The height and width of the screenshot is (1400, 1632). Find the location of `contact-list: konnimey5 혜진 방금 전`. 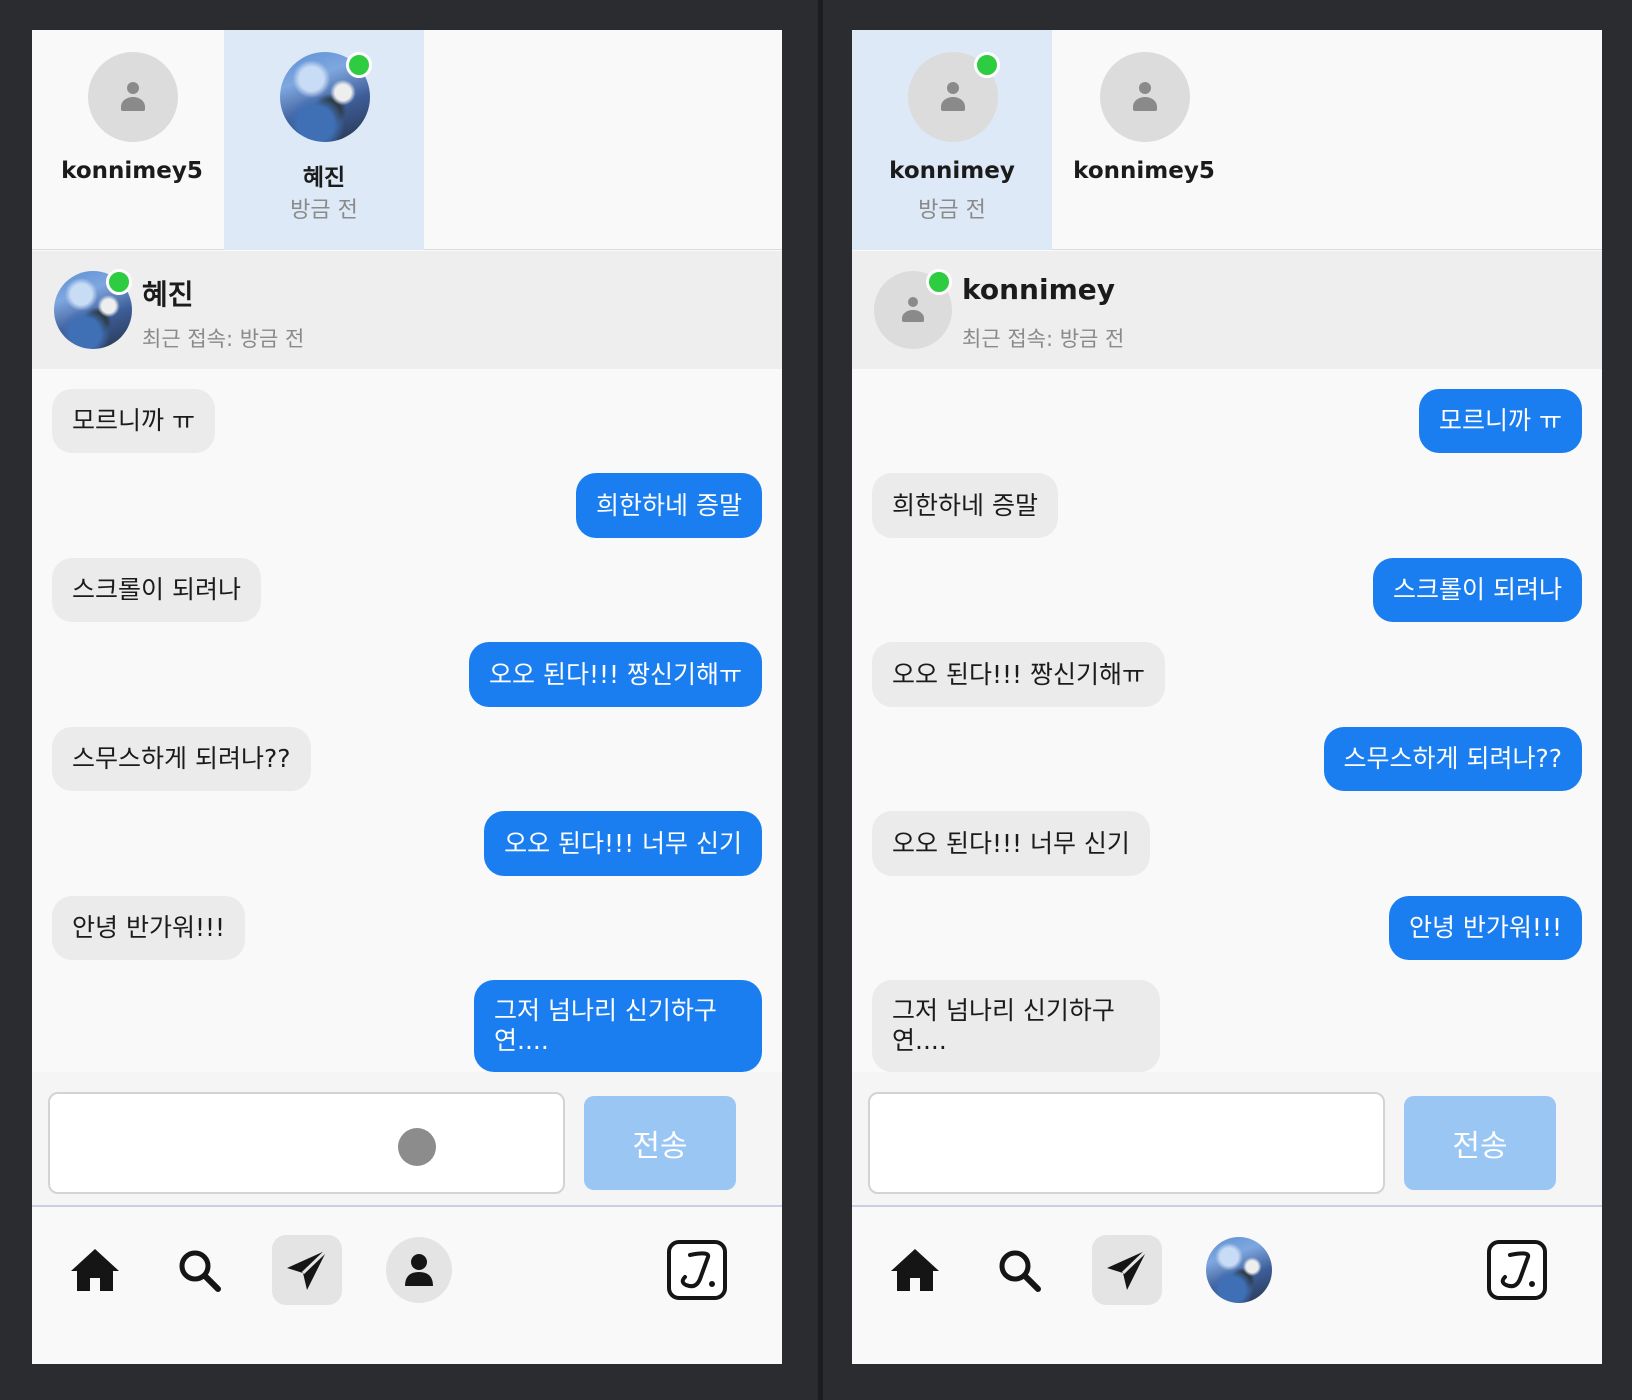

contact-list: konnimey5 혜진 방금 전 is located at coordinates (407, 140).